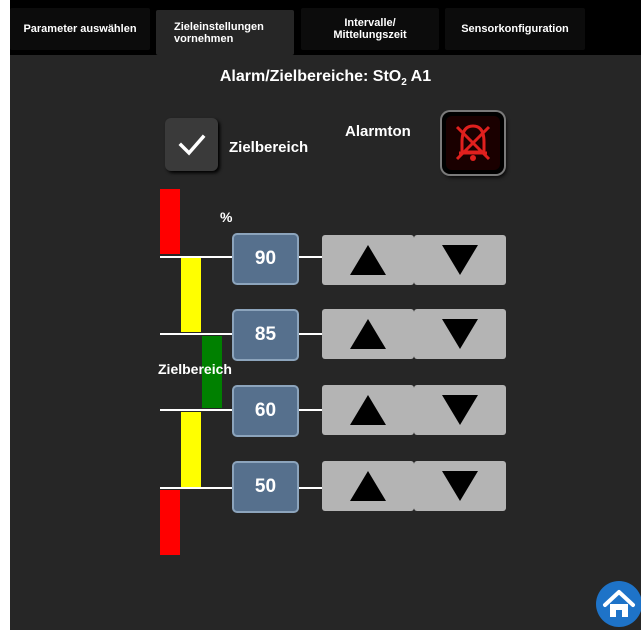 The image size is (641, 630). I want to click on alarm-tone-label: Alarmton, so click(378, 131).